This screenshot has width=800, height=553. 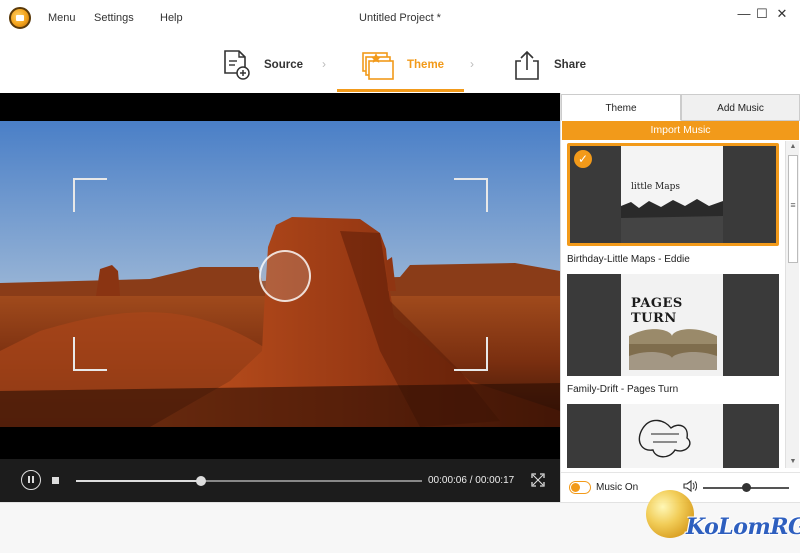 I want to click on step-bar: Source › Theme › Share, so click(x=400, y=64).